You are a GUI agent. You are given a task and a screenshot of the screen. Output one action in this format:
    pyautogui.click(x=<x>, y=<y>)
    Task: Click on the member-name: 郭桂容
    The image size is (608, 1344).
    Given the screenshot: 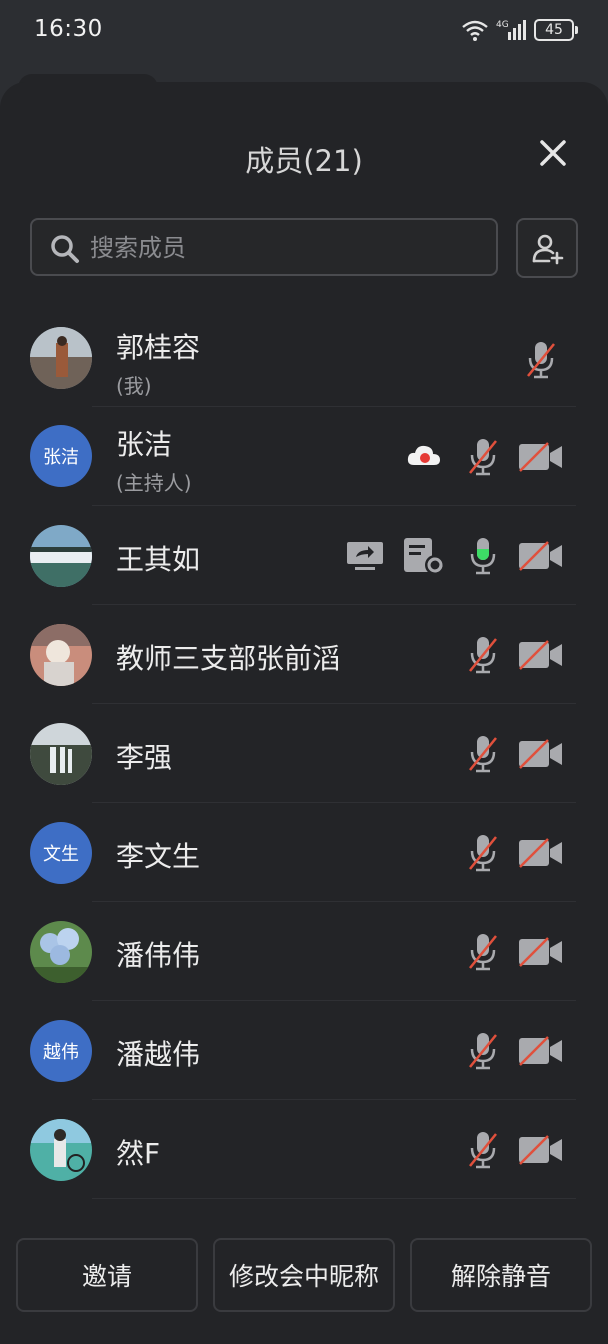 What is the action you would take?
    pyautogui.click(x=158, y=347)
    